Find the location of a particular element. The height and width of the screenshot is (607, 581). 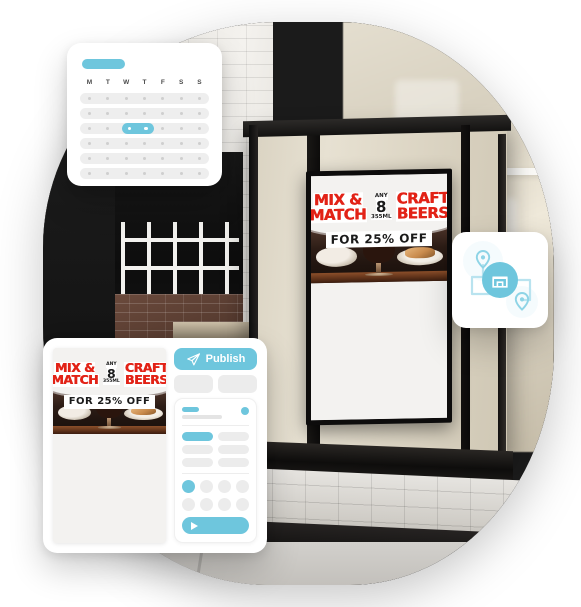

calendar-day-header: W is located at coordinates (126, 82).